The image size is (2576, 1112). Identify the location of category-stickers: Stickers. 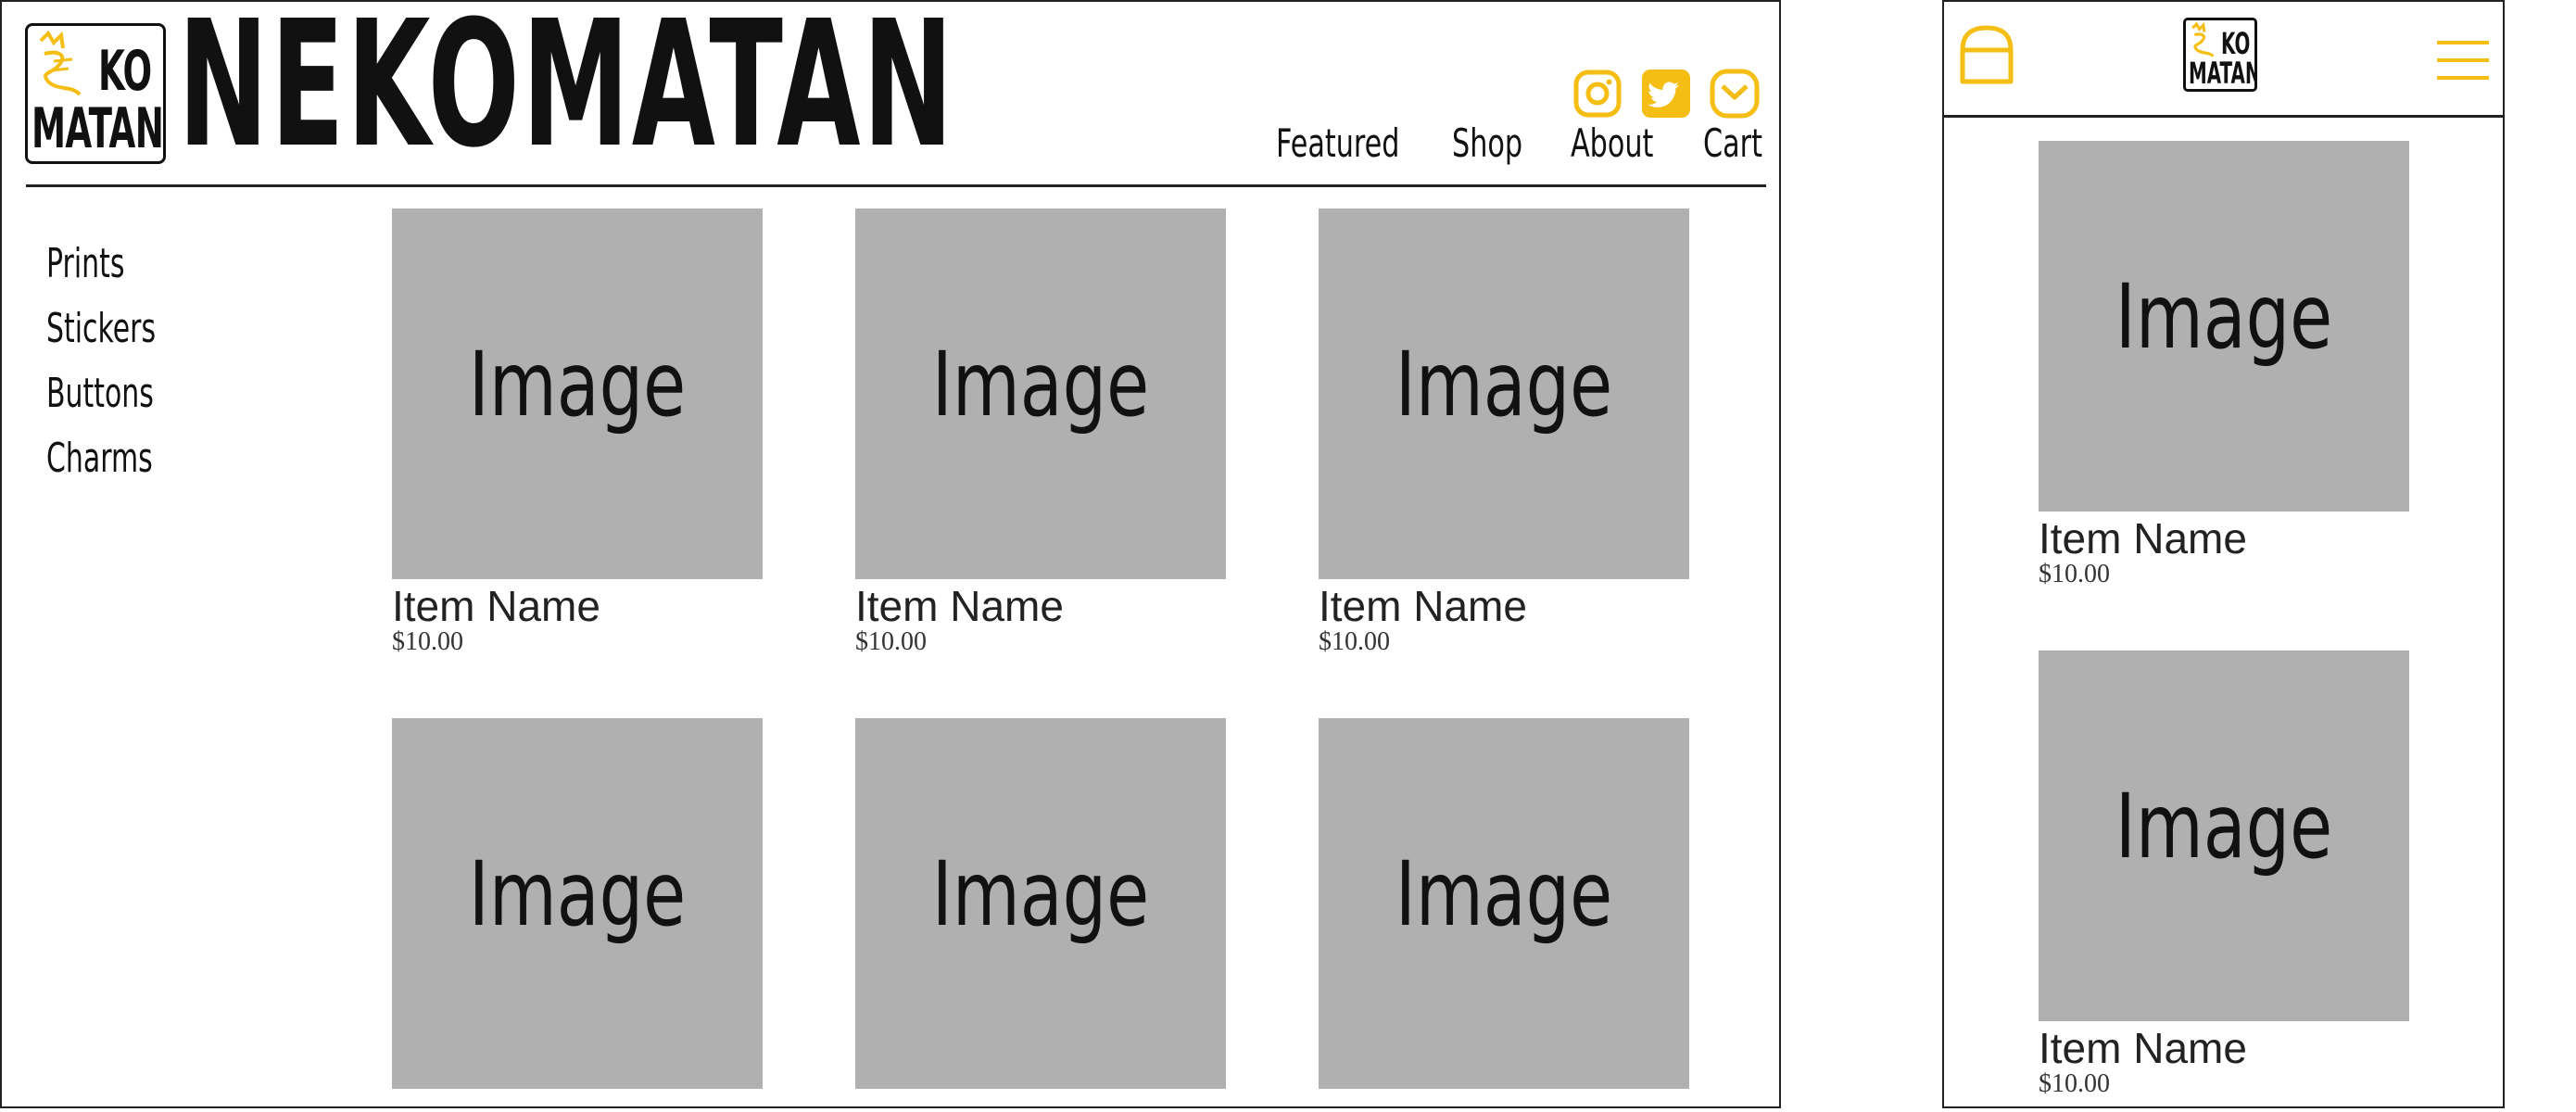
(101, 328).